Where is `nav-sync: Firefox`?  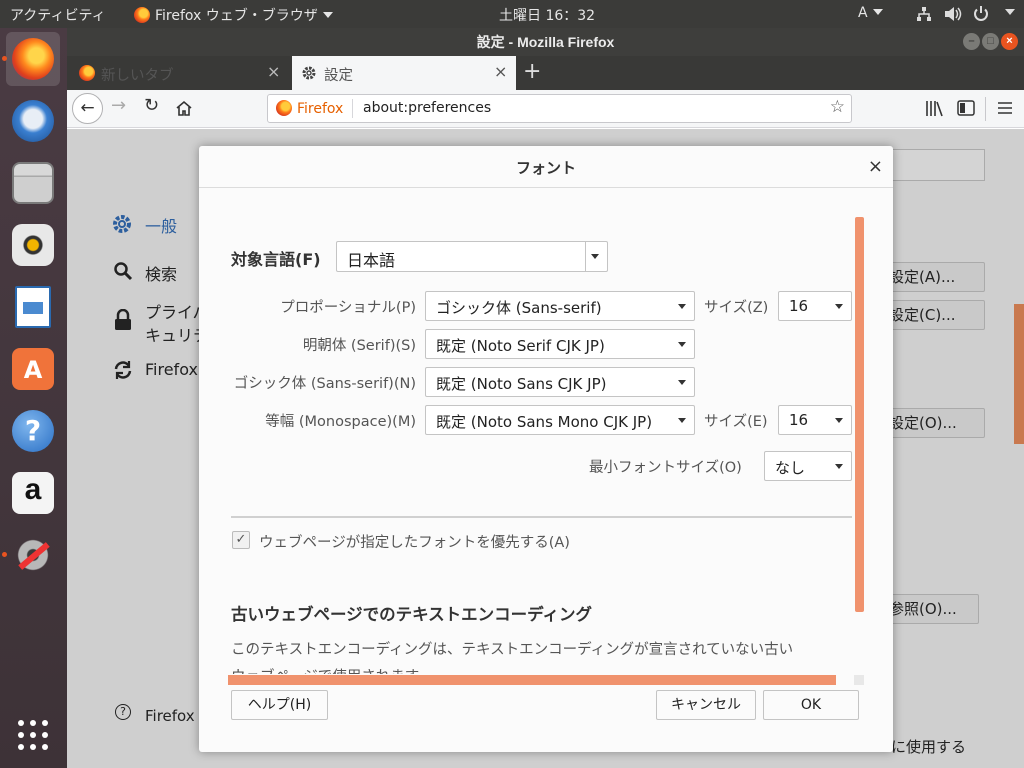
nav-sync: Firefox is located at coordinates (171, 369).